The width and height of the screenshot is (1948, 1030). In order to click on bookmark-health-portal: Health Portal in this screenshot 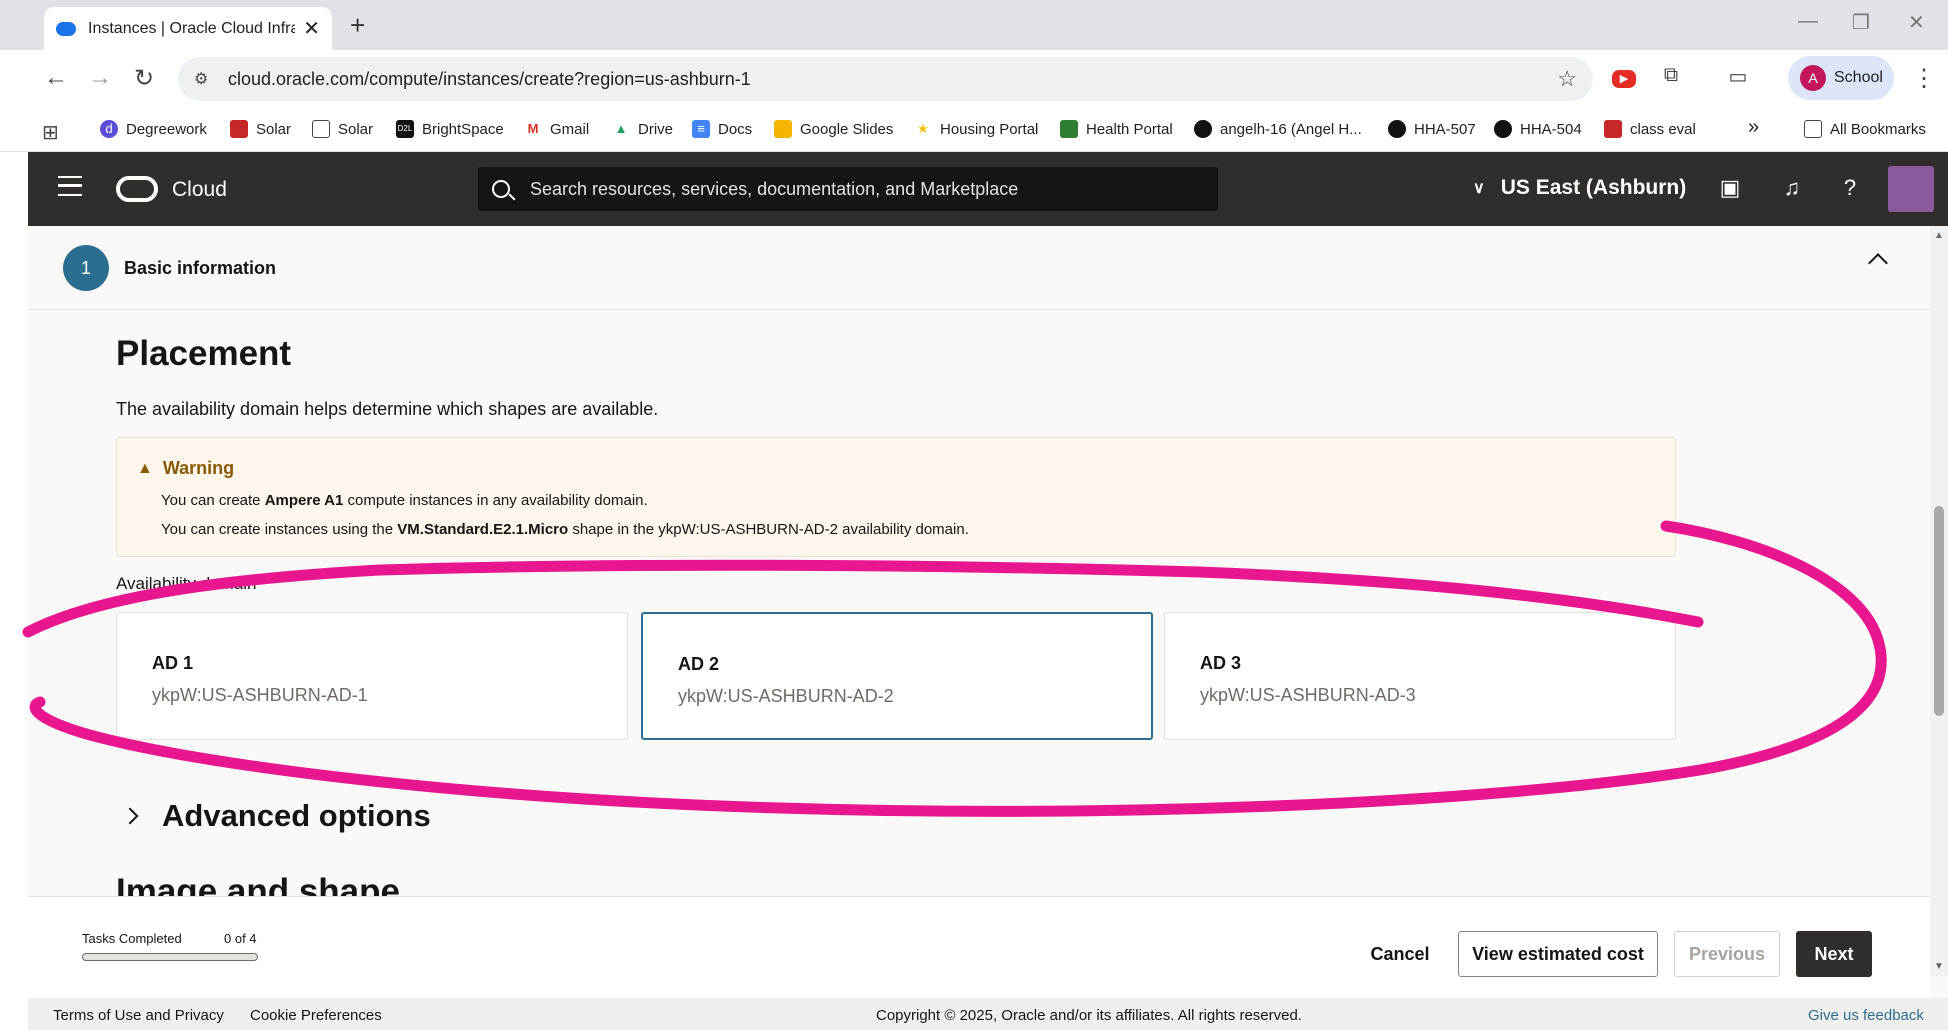, I will do `click(1116, 129)`.